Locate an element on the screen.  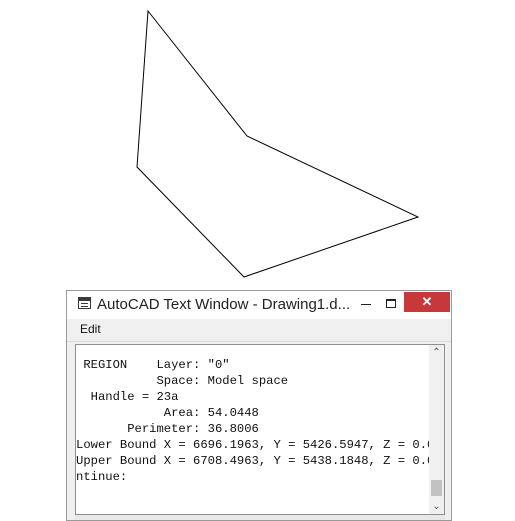
menu-bar: Edit is located at coordinates (259, 330).